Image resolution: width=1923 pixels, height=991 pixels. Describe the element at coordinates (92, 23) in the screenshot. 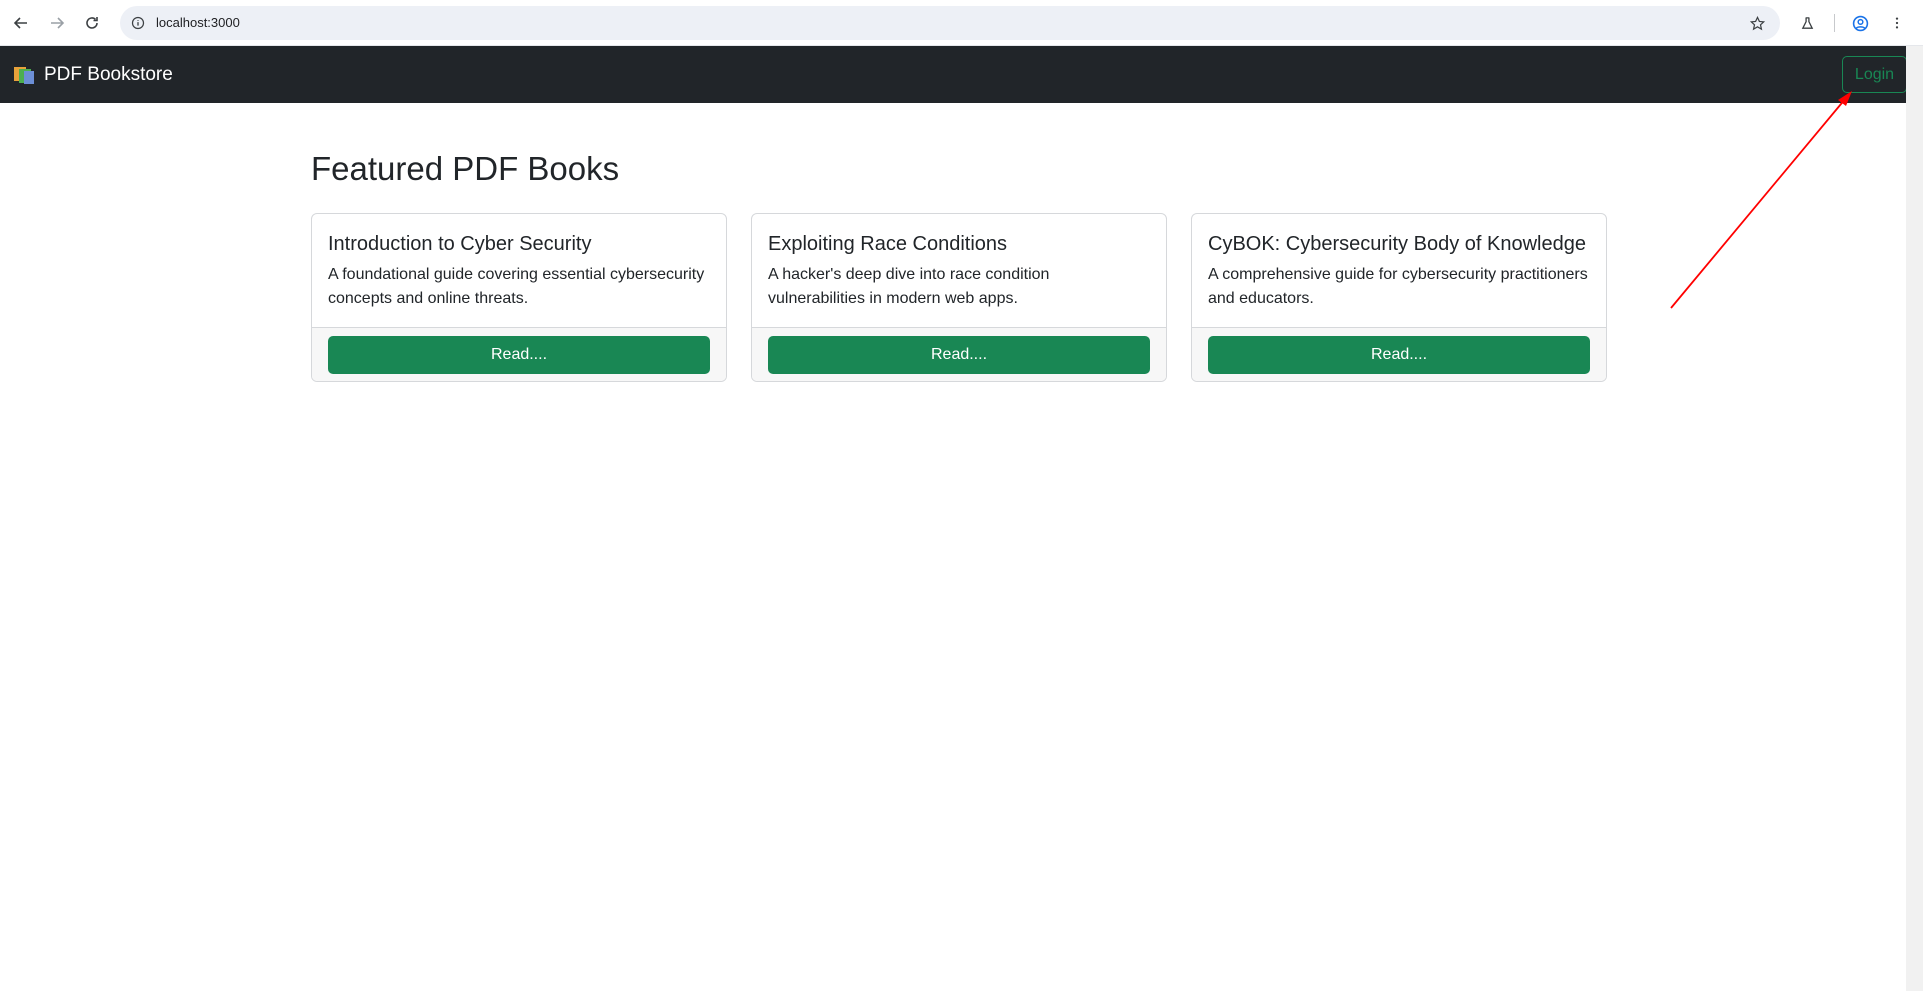

I see `reload-icon` at that location.